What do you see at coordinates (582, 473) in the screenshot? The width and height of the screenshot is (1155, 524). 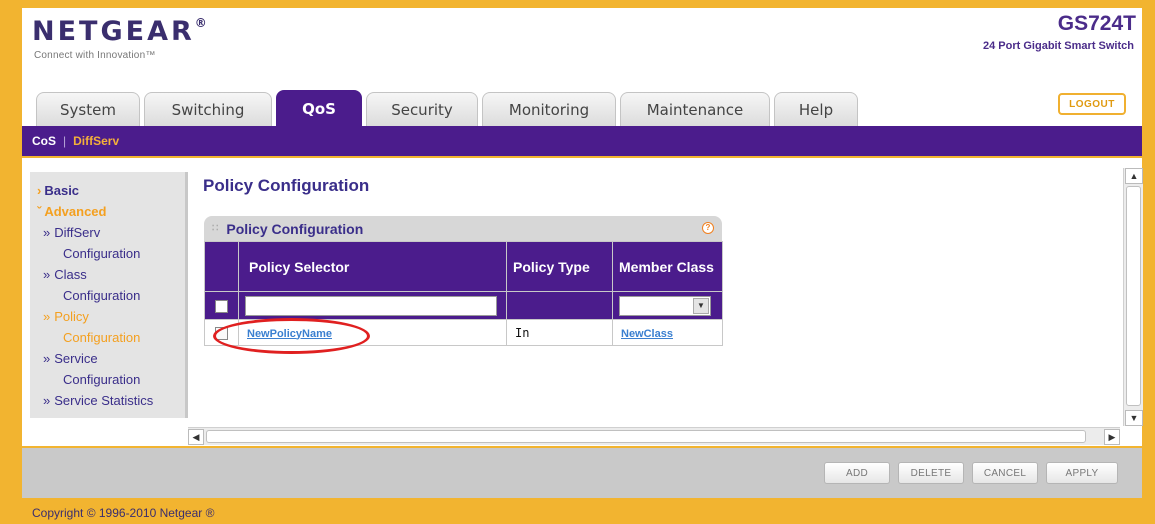 I see `button-bar: ADD DELETE CANCEL APPLY` at bounding box center [582, 473].